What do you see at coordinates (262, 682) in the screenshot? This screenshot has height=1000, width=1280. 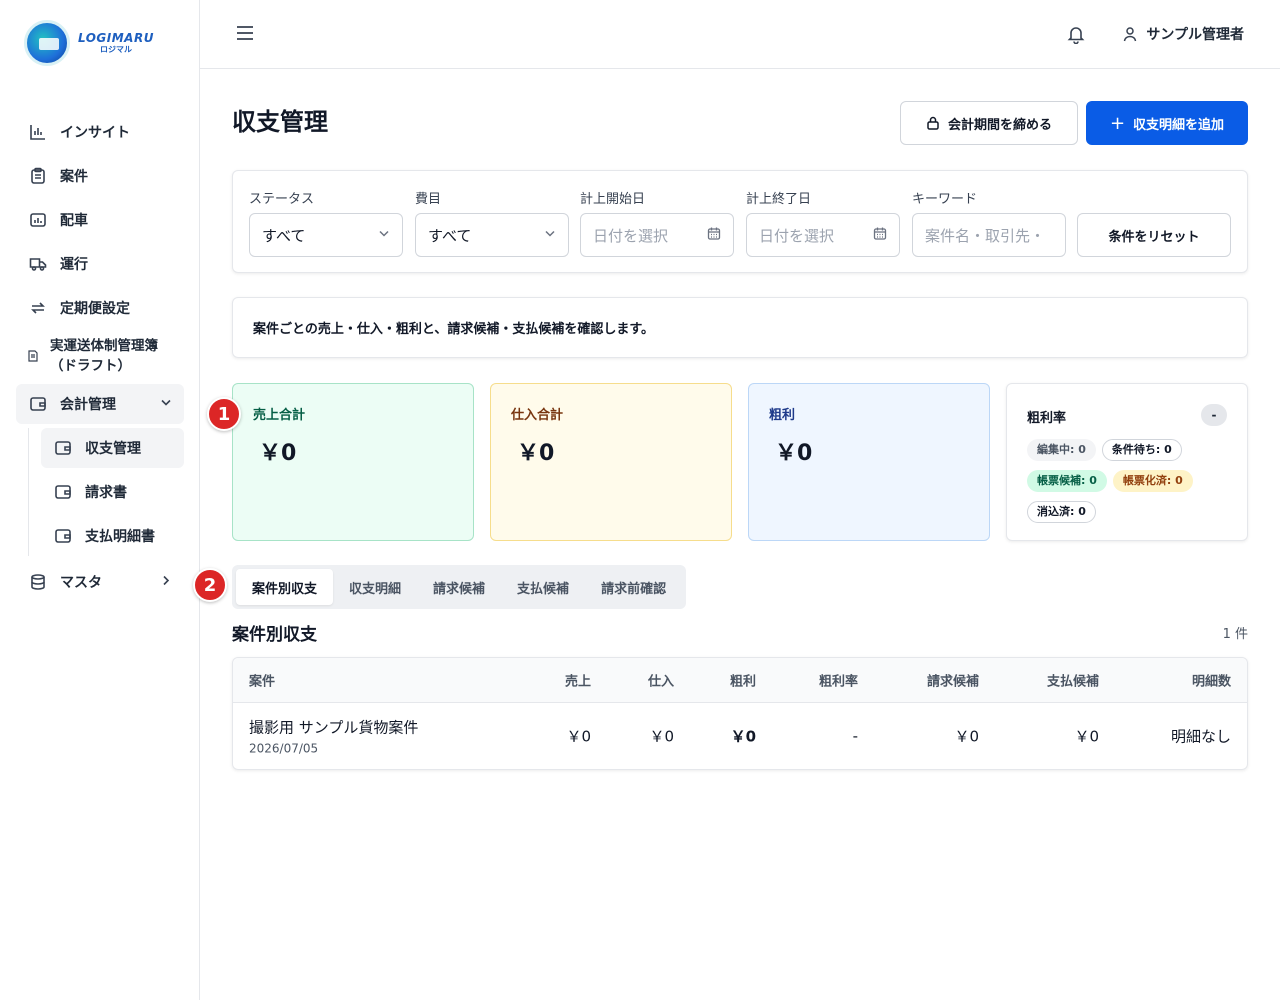 I see `column-header: 案件` at bounding box center [262, 682].